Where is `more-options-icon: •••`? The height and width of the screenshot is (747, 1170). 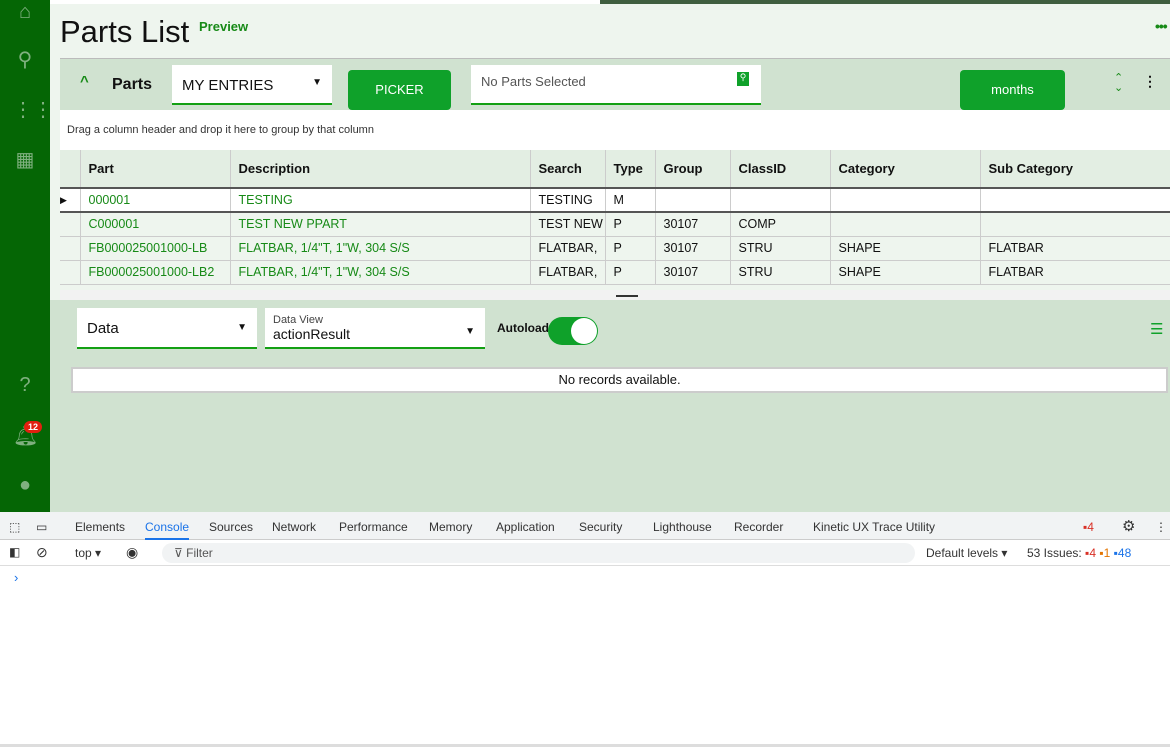
more-options-icon: ••• is located at coordinates (1161, 26).